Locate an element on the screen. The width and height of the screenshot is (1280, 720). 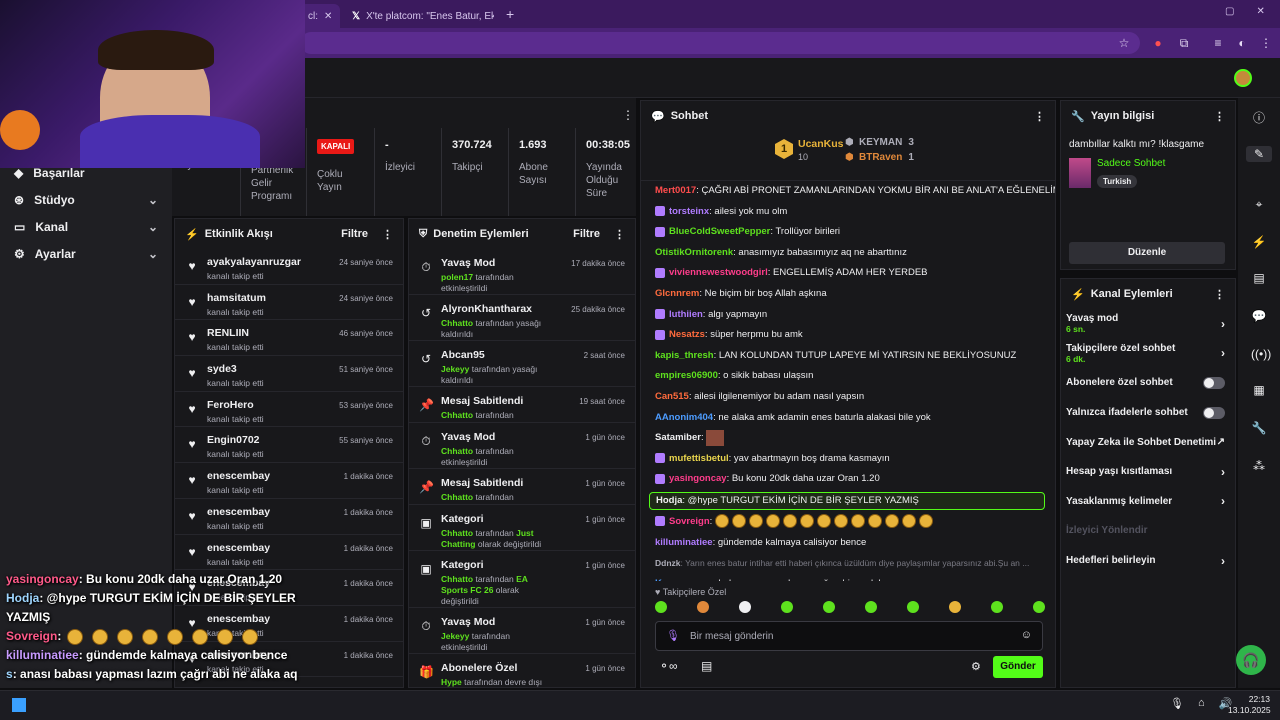
channel-action-row: Yalnızca ifadelerle sohbet is located at coordinates (1148, 413).